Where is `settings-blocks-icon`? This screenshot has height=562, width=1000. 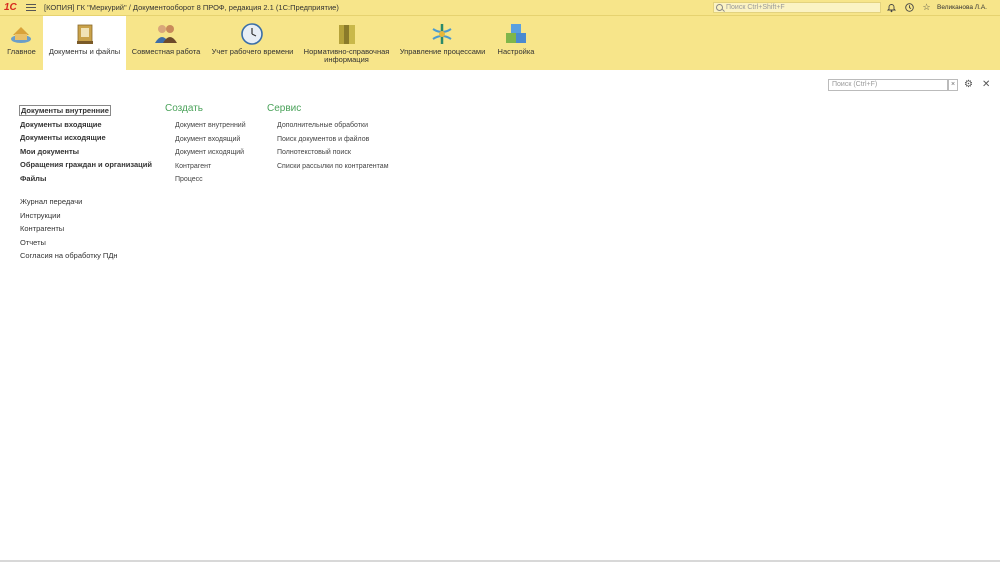 settings-blocks-icon is located at coordinates (516, 33).